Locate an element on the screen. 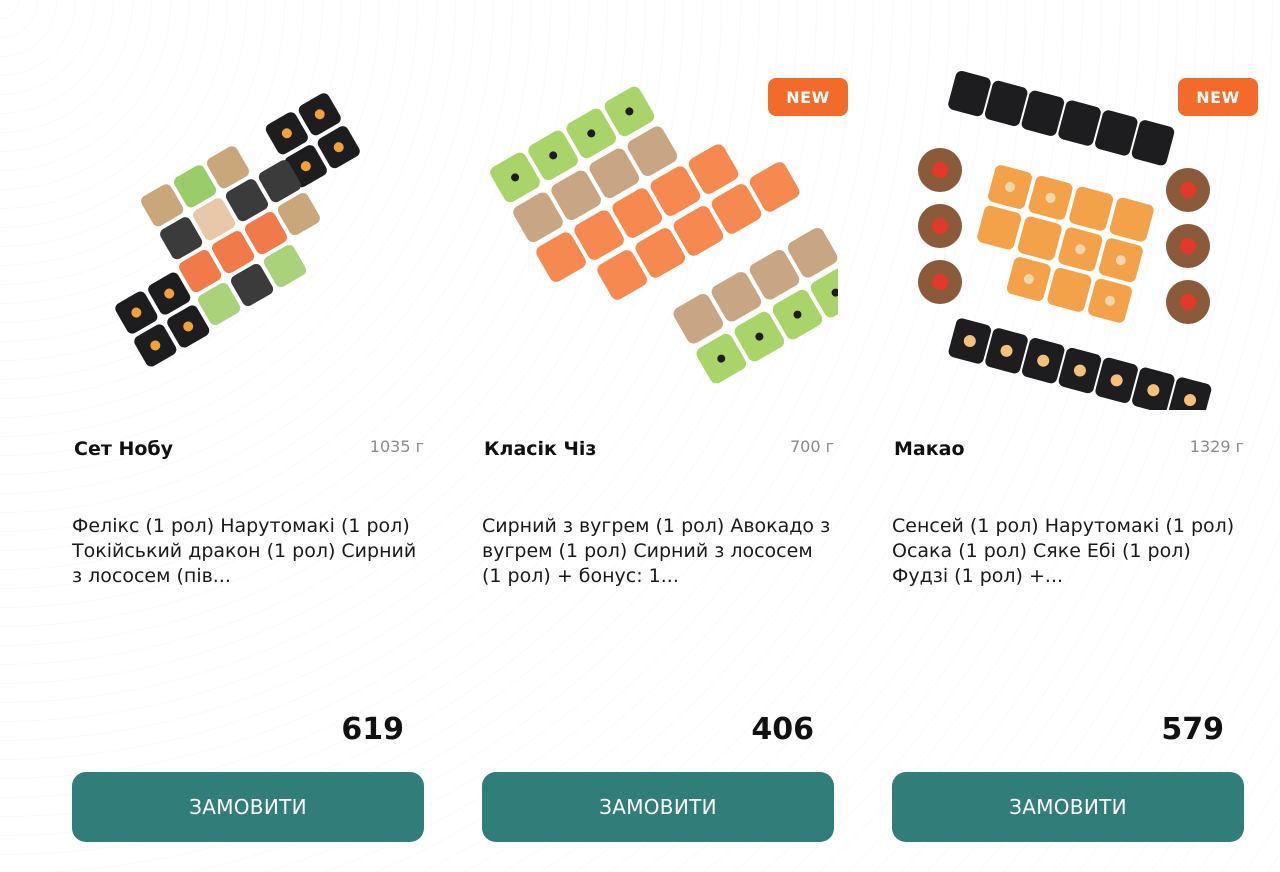  product-price: 619 is located at coordinates (372, 729).